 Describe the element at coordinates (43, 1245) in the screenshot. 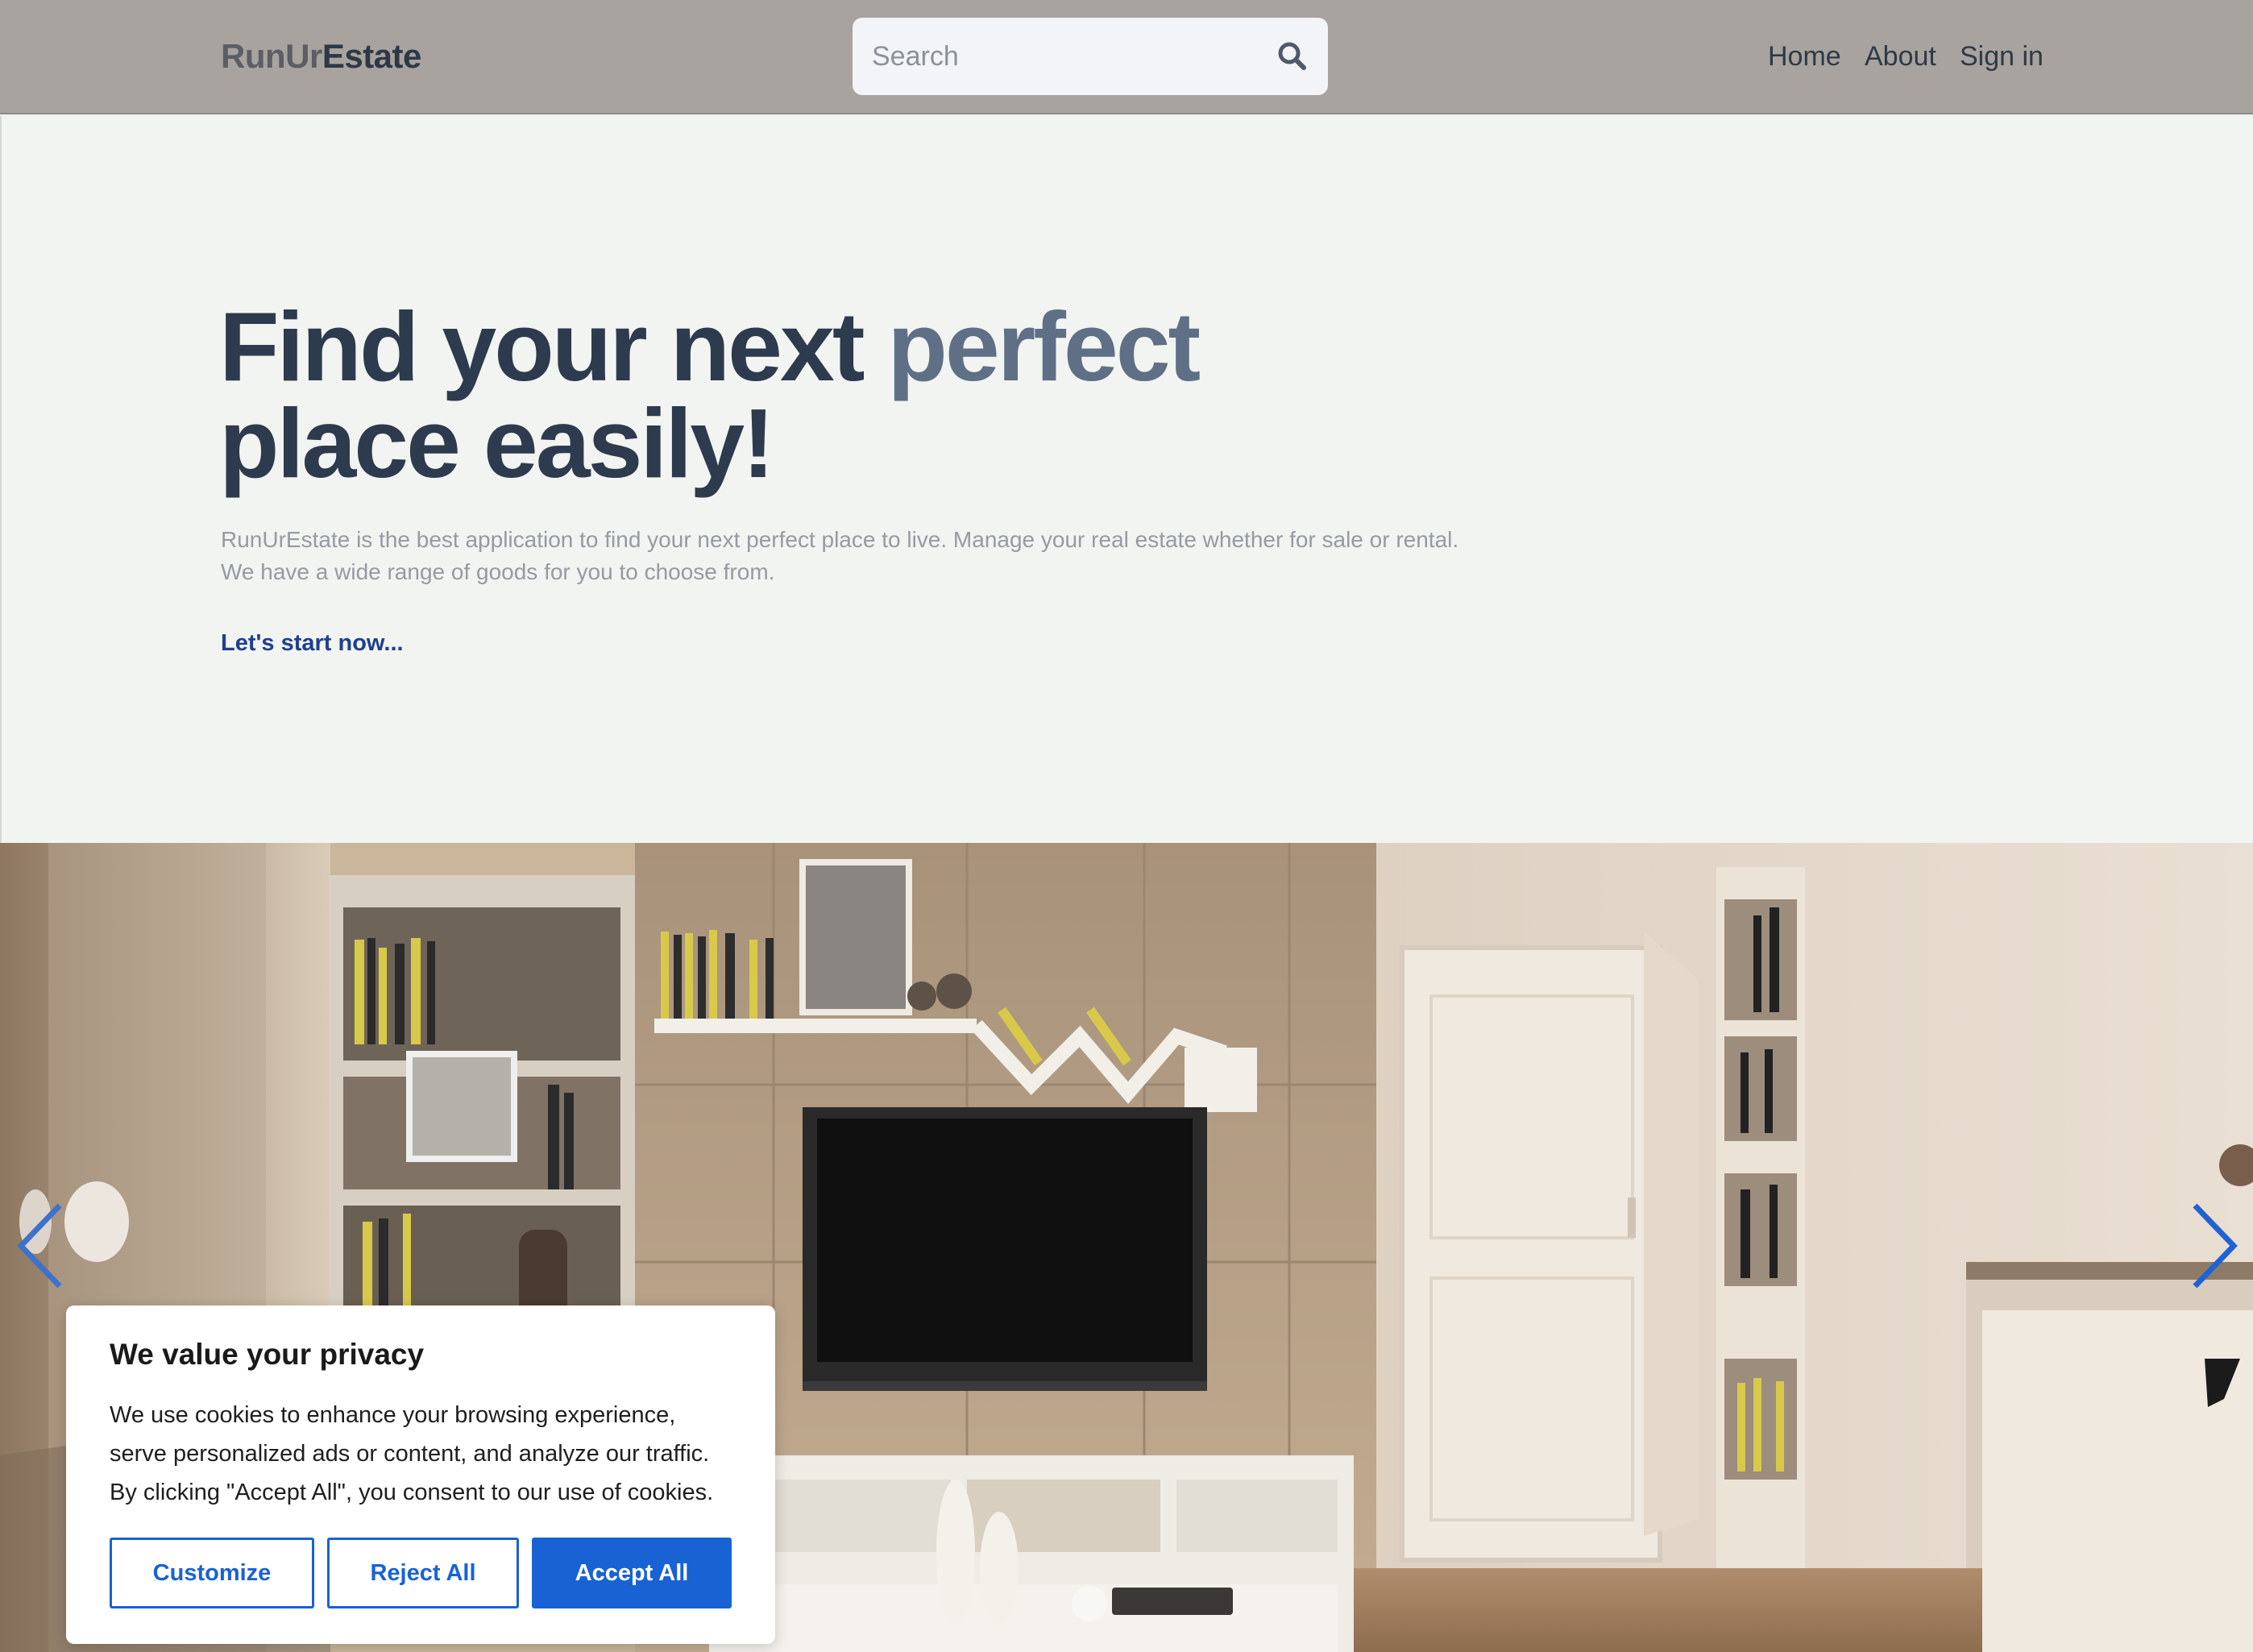

I see `chevron-left-icon` at that location.